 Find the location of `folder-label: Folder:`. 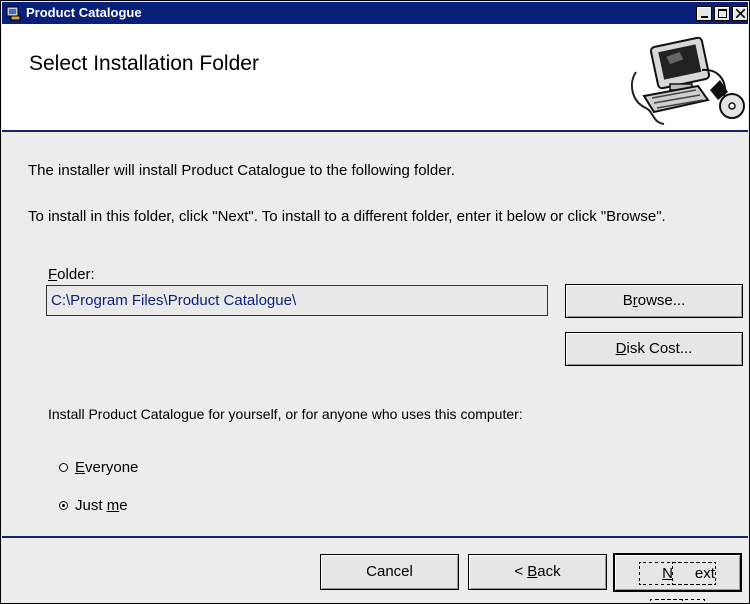

folder-label: Folder: is located at coordinates (71, 274).